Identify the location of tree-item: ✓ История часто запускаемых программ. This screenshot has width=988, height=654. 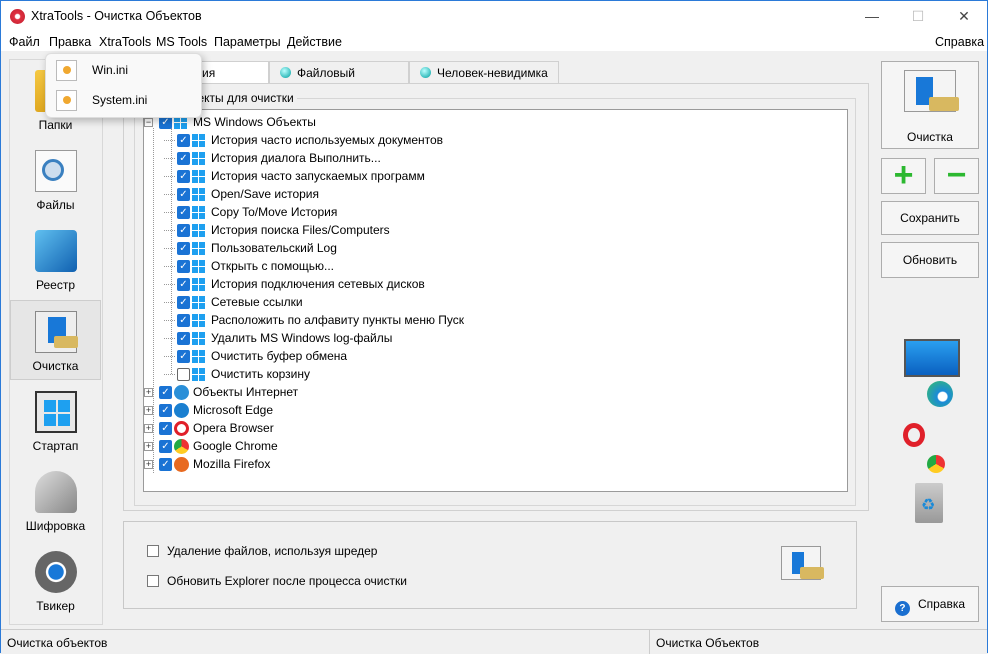
(494, 176).